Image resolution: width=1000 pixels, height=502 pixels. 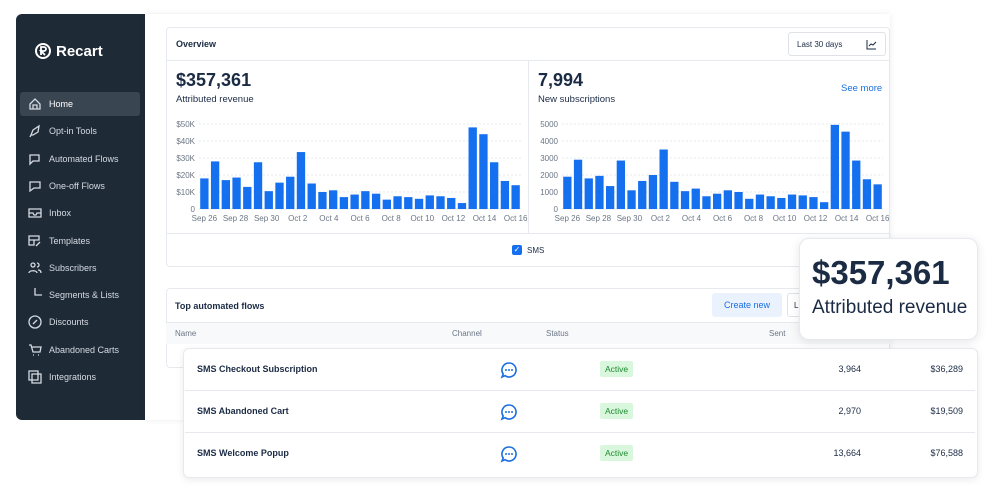 I want to click on sidebar-item-home: Home, so click(x=80, y=104).